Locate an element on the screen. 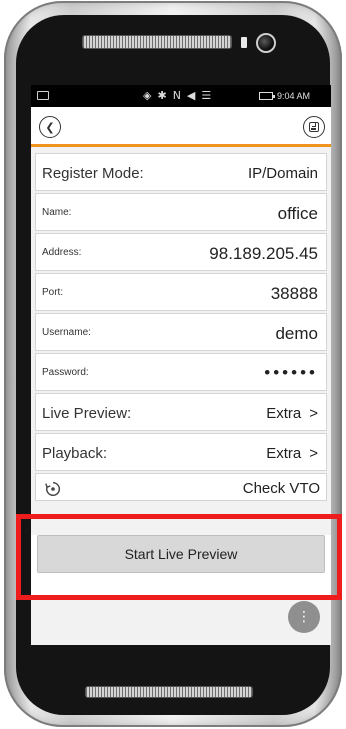  front-camera is located at coordinates (266, 43).